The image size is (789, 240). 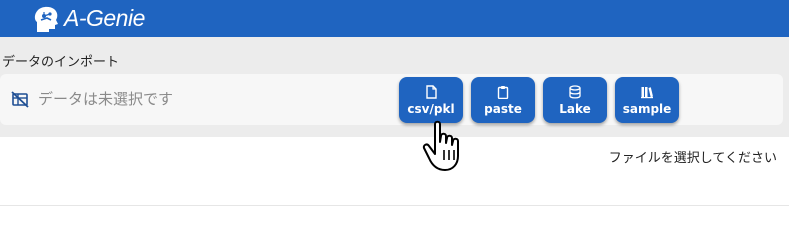 I want to click on csv-pkl-label: csv/pkl, so click(x=431, y=109).